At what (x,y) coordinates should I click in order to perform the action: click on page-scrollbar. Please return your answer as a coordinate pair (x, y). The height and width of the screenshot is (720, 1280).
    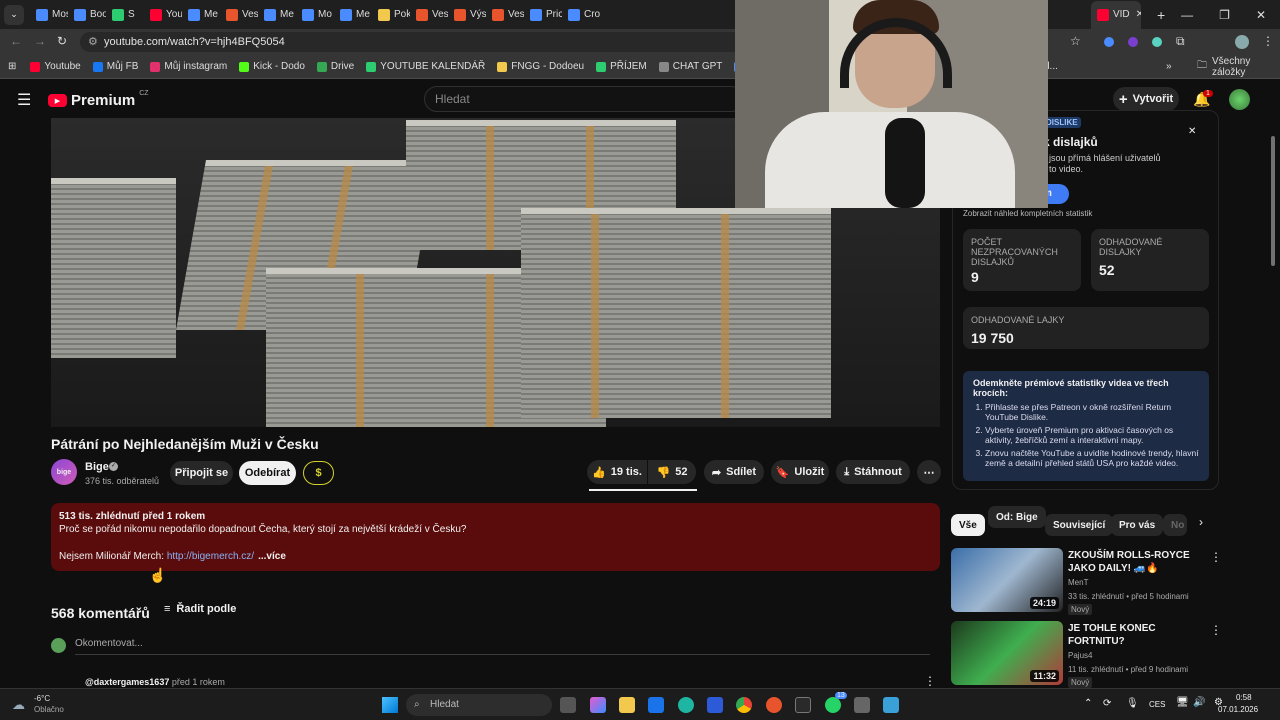
    Looking at the image, I should click on (1273, 201).